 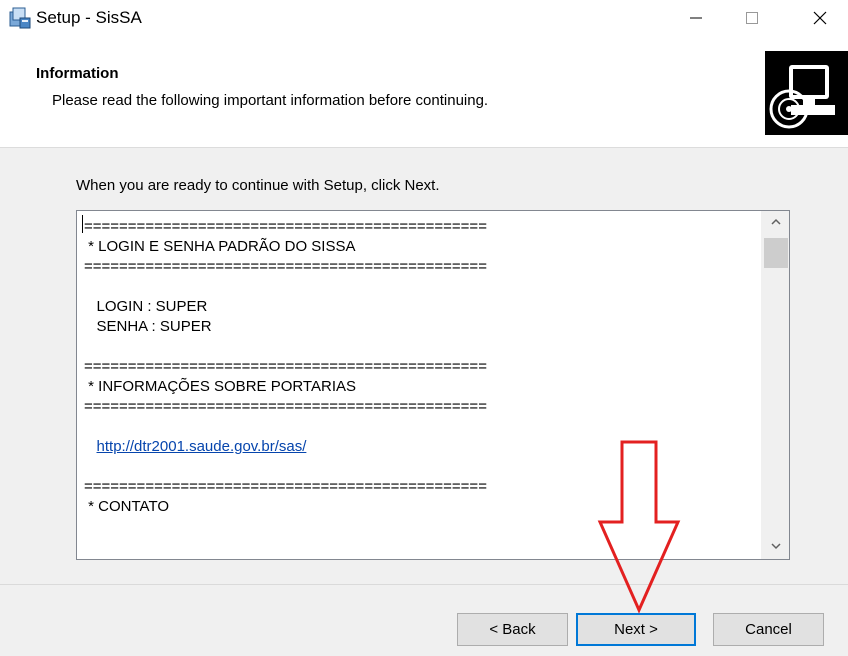 I want to click on maximize-icon, so click(x=752, y=18).